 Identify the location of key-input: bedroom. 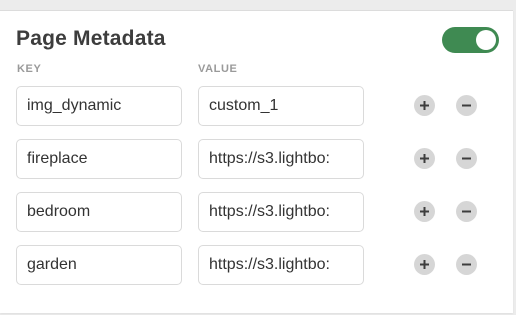
(99, 212).